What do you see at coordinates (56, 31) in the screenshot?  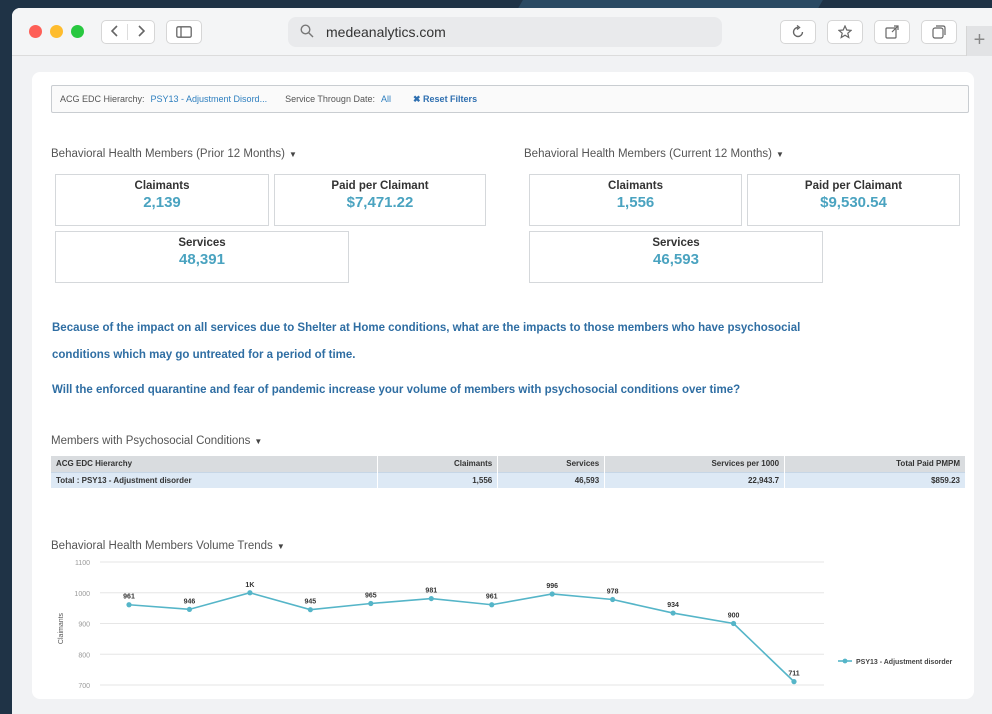 I see `minimize-window-button` at bounding box center [56, 31].